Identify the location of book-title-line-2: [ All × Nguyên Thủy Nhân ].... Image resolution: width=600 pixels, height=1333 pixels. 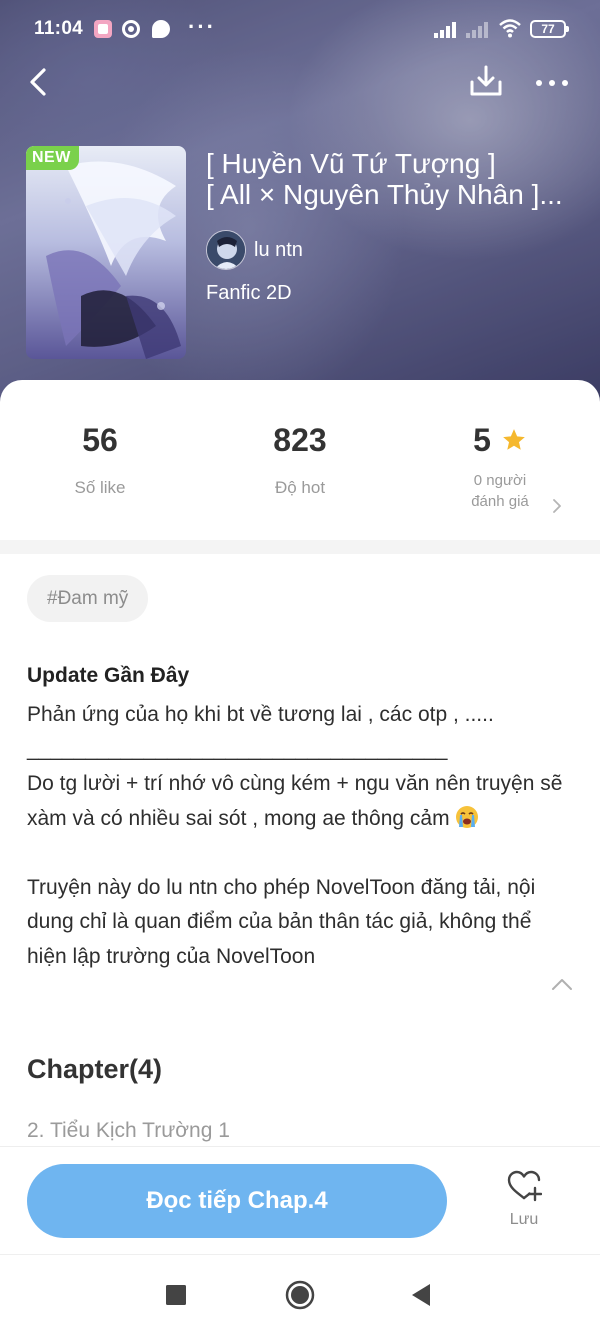
(384, 194).